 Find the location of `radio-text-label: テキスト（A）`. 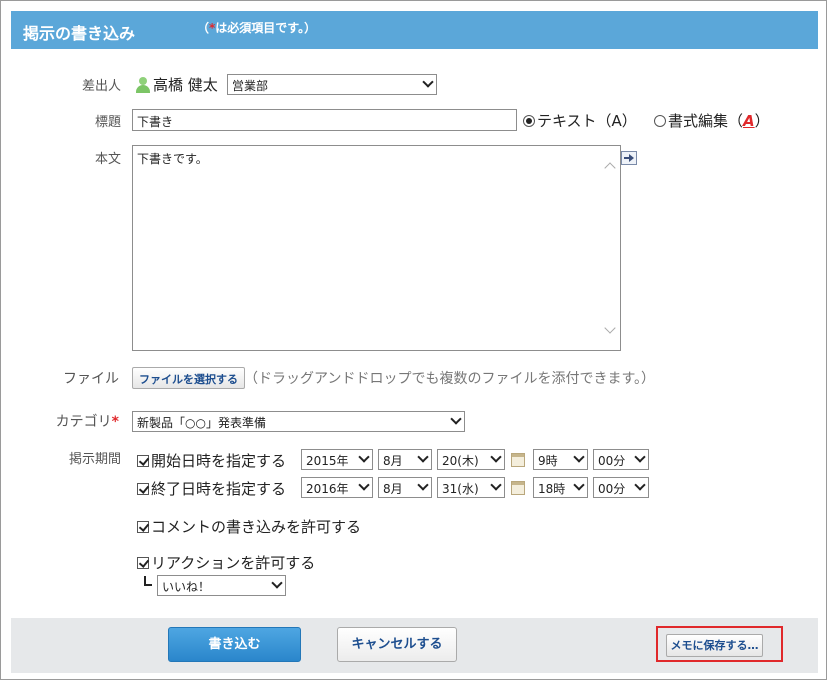

radio-text-label: テキスト（A） is located at coordinates (587, 121).